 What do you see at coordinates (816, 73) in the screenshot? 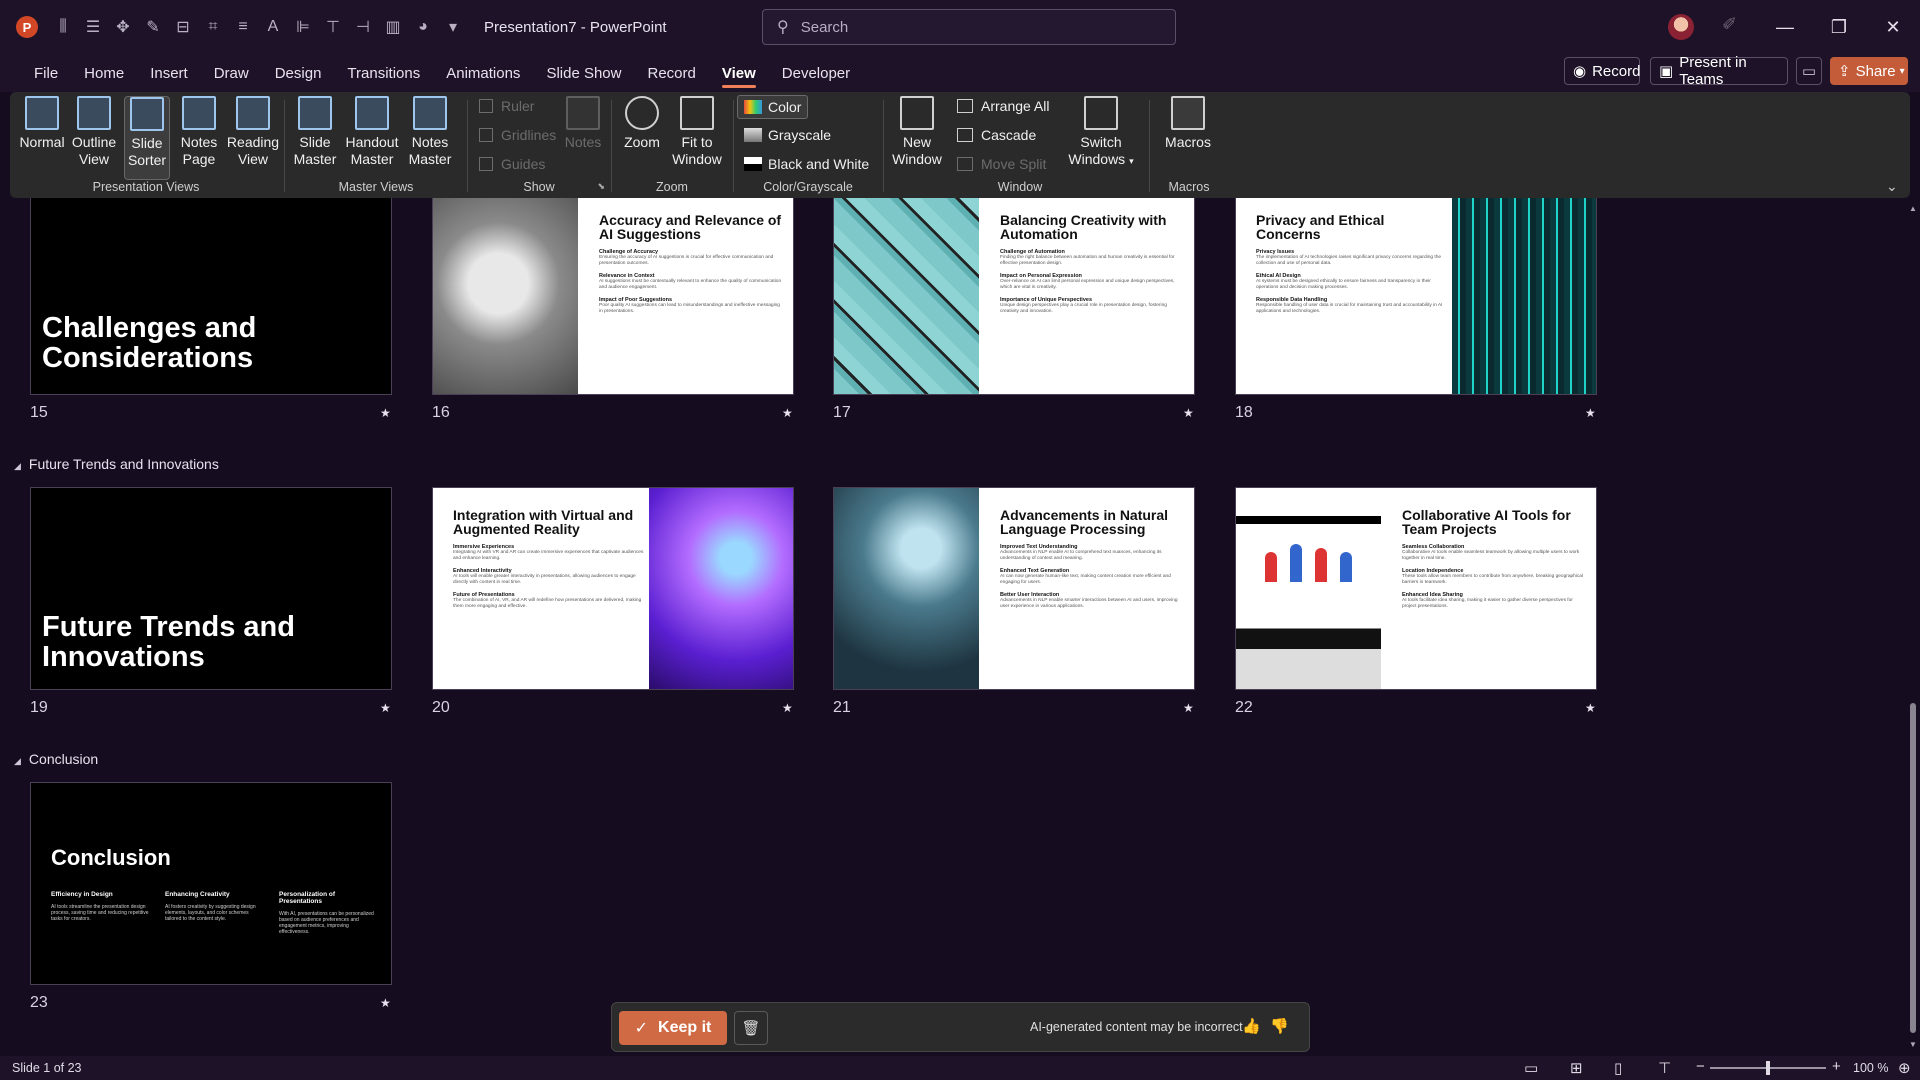
I see `tab-developer: Developer` at bounding box center [816, 73].